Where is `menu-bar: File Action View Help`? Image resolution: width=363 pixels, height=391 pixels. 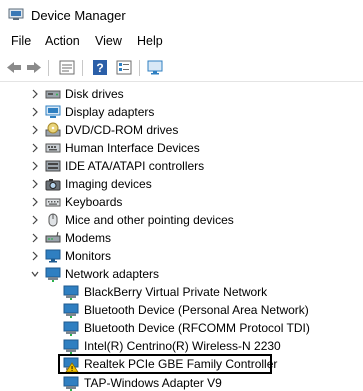 menu-bar: File Action View Help is located at coordinates (181, 42).